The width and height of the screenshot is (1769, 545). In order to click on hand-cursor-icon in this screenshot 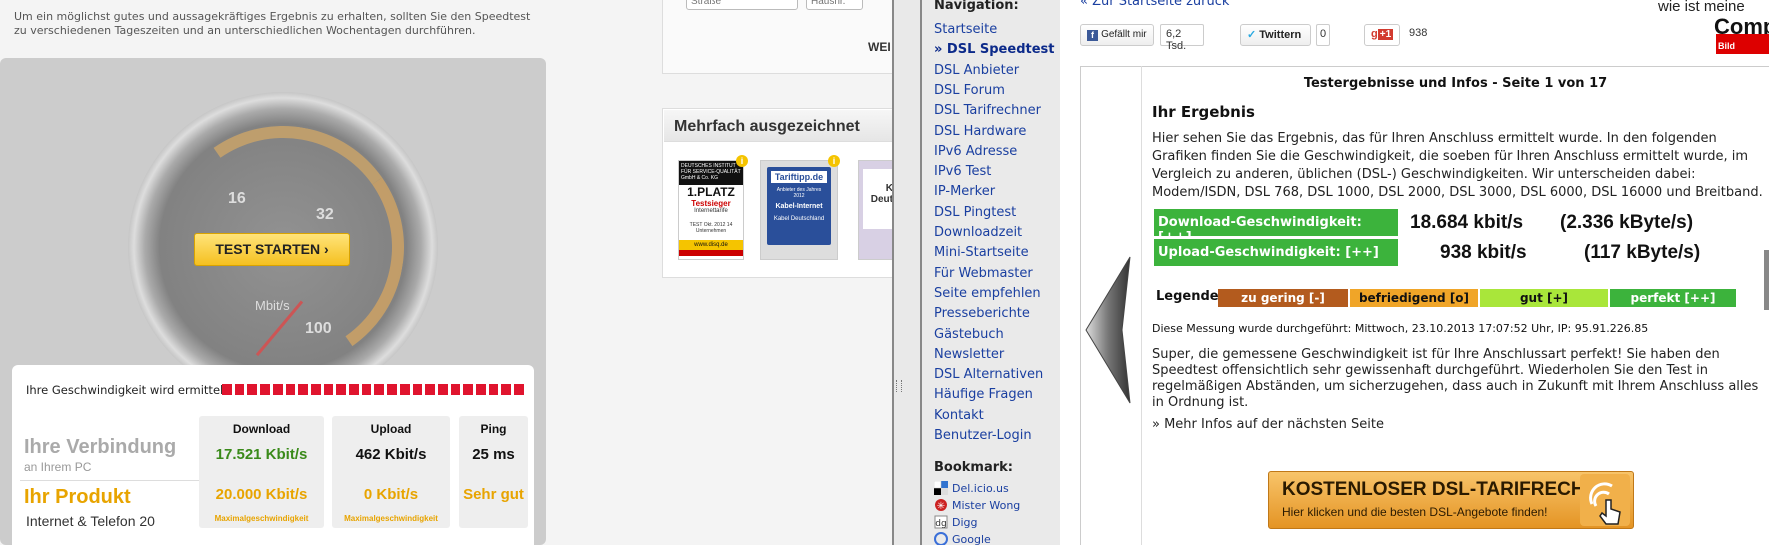, I will do `click(1605, 500)`.